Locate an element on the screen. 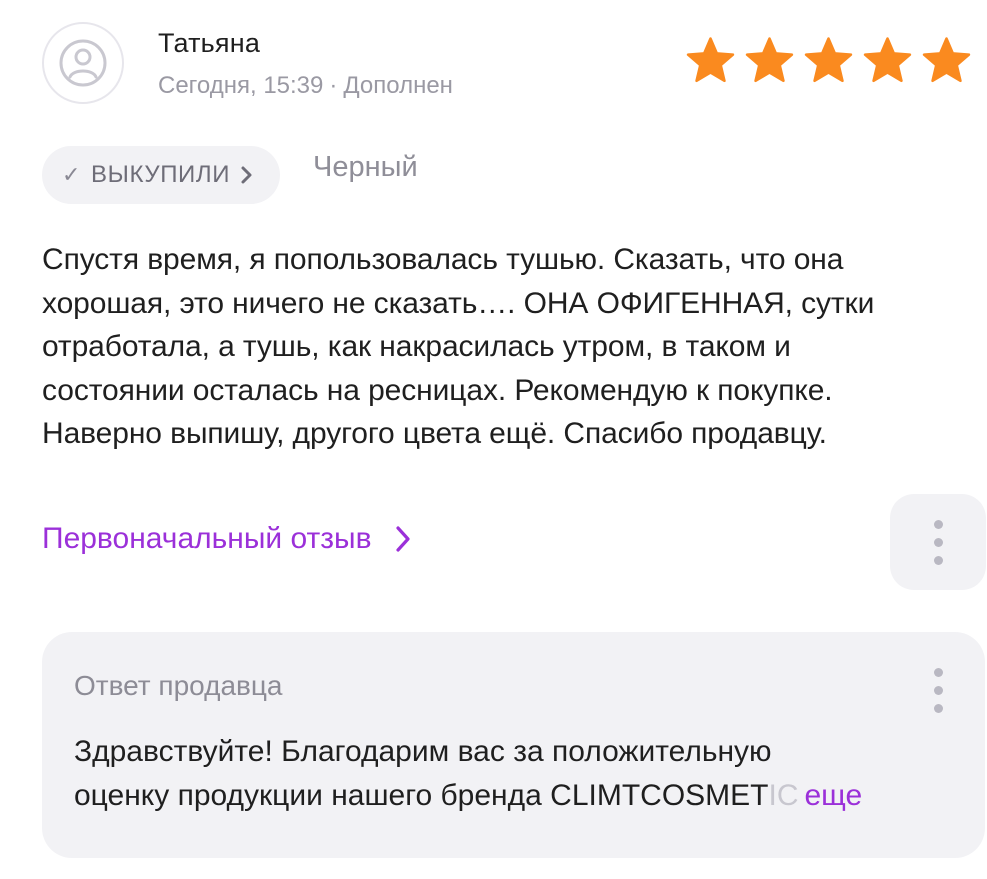 This screenshot has width=987, height=879. seller-reply-more-button is located at coordinates (938, 690).